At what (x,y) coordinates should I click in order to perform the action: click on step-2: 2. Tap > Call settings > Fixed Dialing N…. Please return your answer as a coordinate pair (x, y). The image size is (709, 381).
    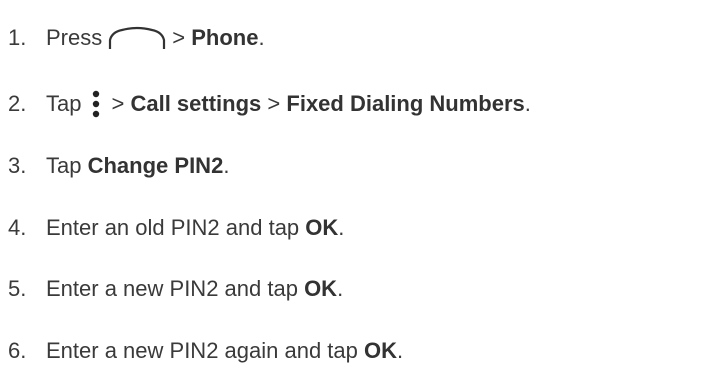
    Looking at the image, I should click on (269, 104).